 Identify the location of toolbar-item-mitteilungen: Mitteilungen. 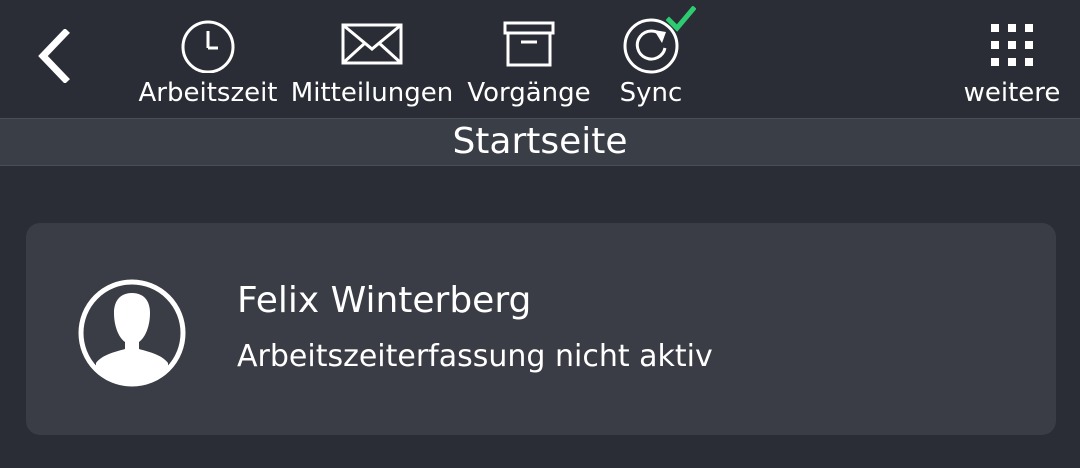
(372, 64).